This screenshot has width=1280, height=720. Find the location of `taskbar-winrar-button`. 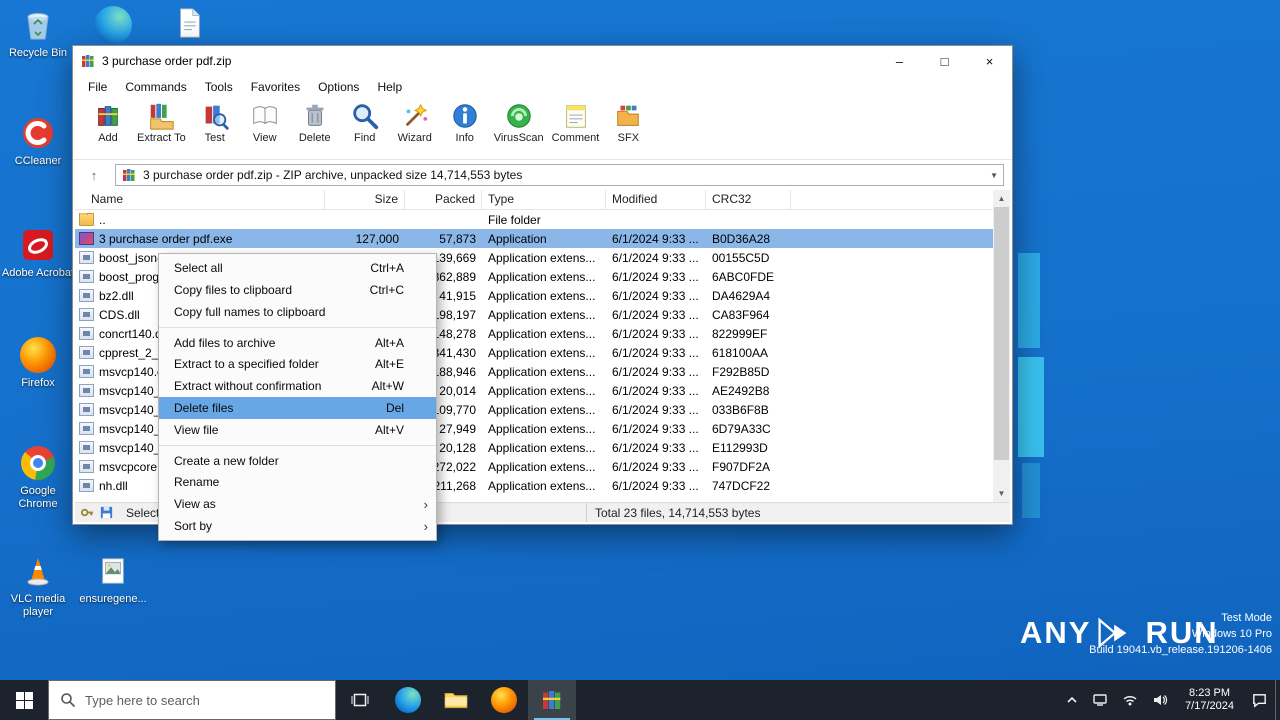

taskbar-winrar-button is located at coordinates (552, 700).